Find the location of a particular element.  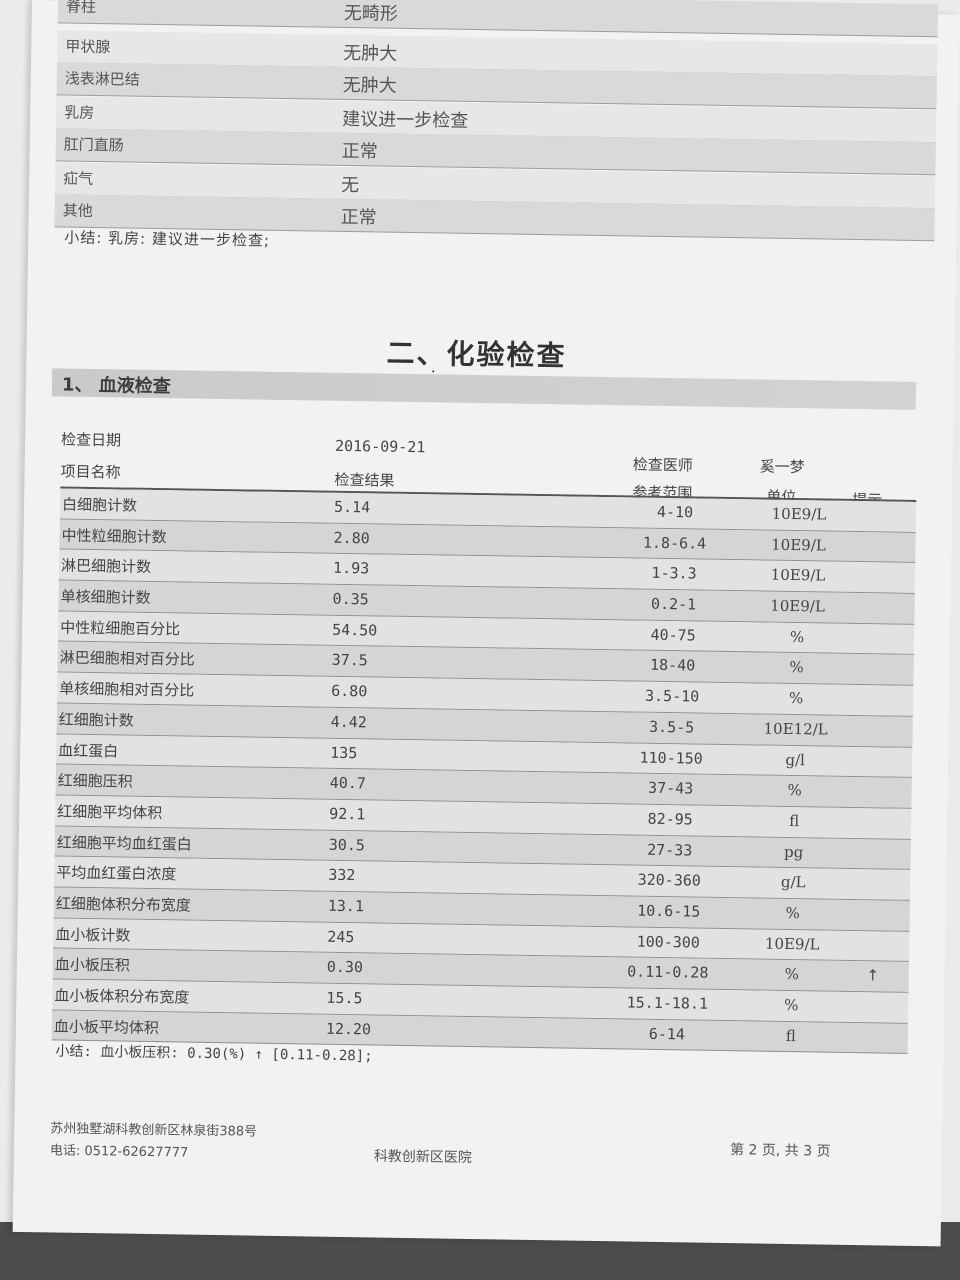

lab-item-flag: ↑ is located at coordinates (873, 975).